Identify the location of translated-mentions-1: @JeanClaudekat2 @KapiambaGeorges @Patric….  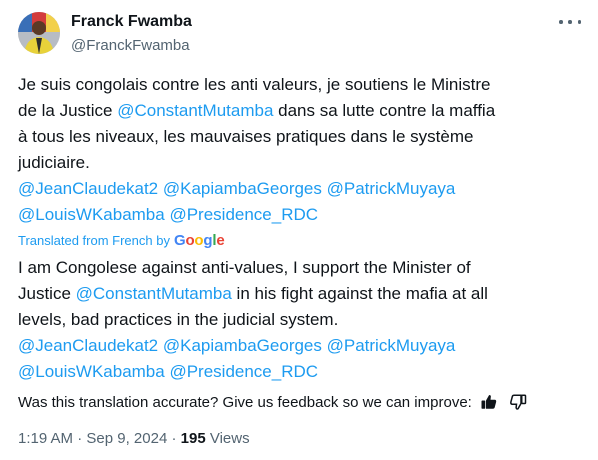
(299, 346).